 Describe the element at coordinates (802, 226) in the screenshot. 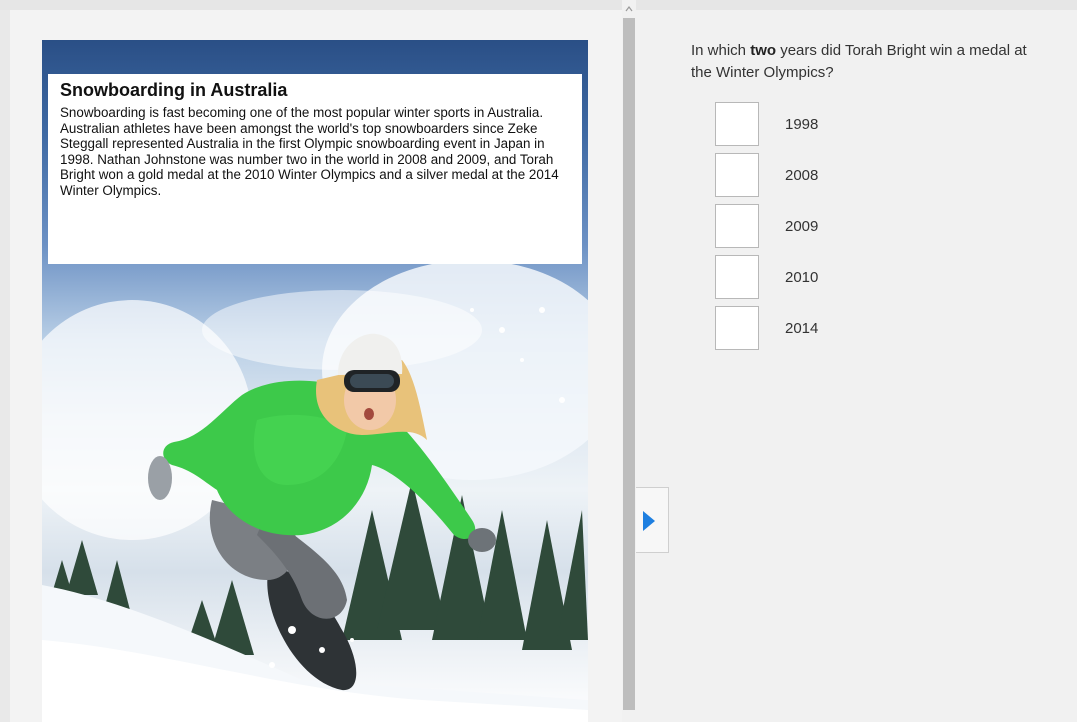

I see `option-label: 2009` at that location.